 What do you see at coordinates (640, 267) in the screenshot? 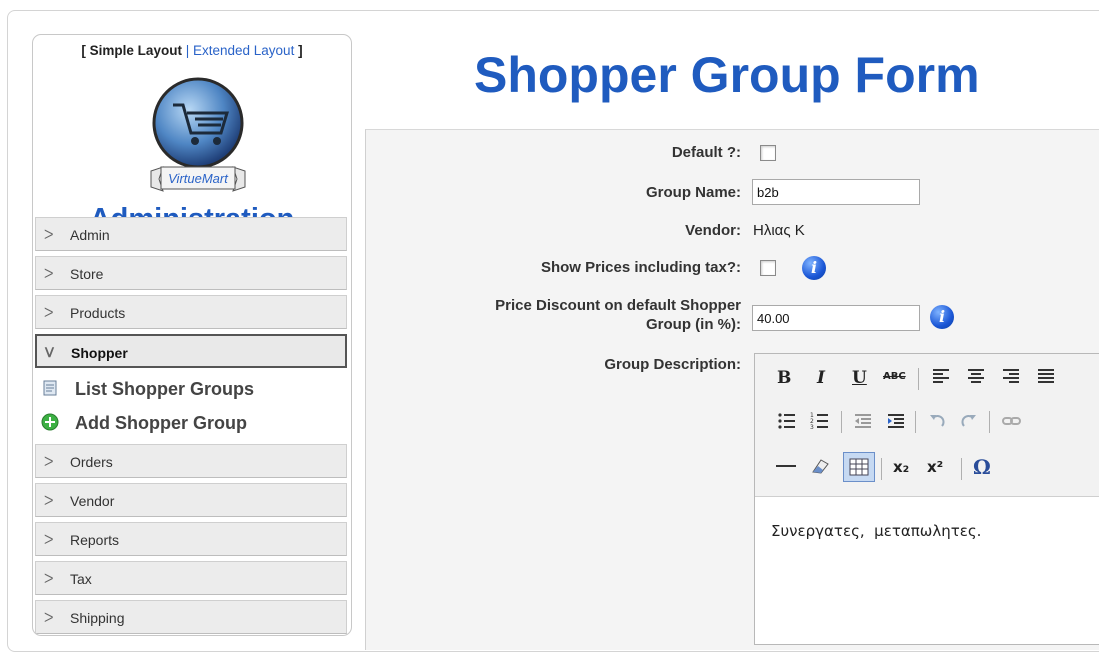
I see `show-prices-label: Show Prices including tax?:` at bounding box center [640, 267].